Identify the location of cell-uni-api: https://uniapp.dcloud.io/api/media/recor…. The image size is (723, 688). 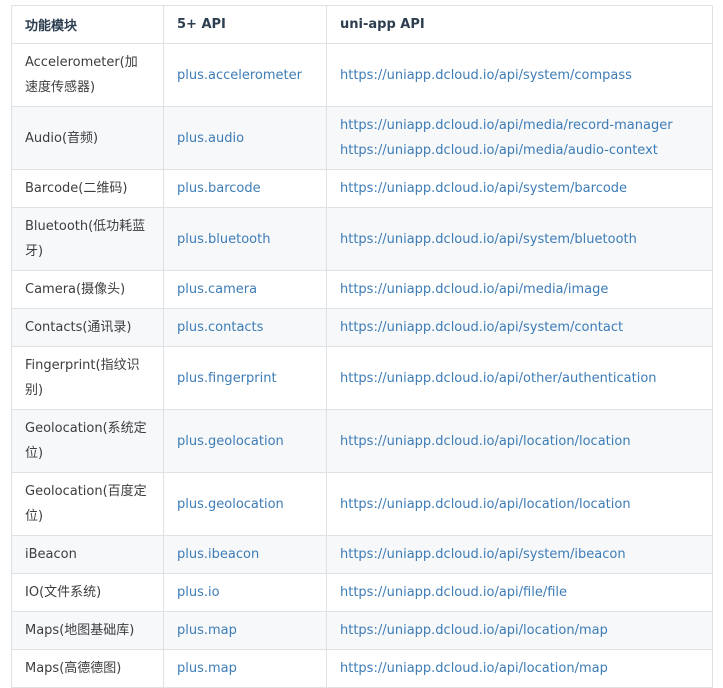
(519, 138).